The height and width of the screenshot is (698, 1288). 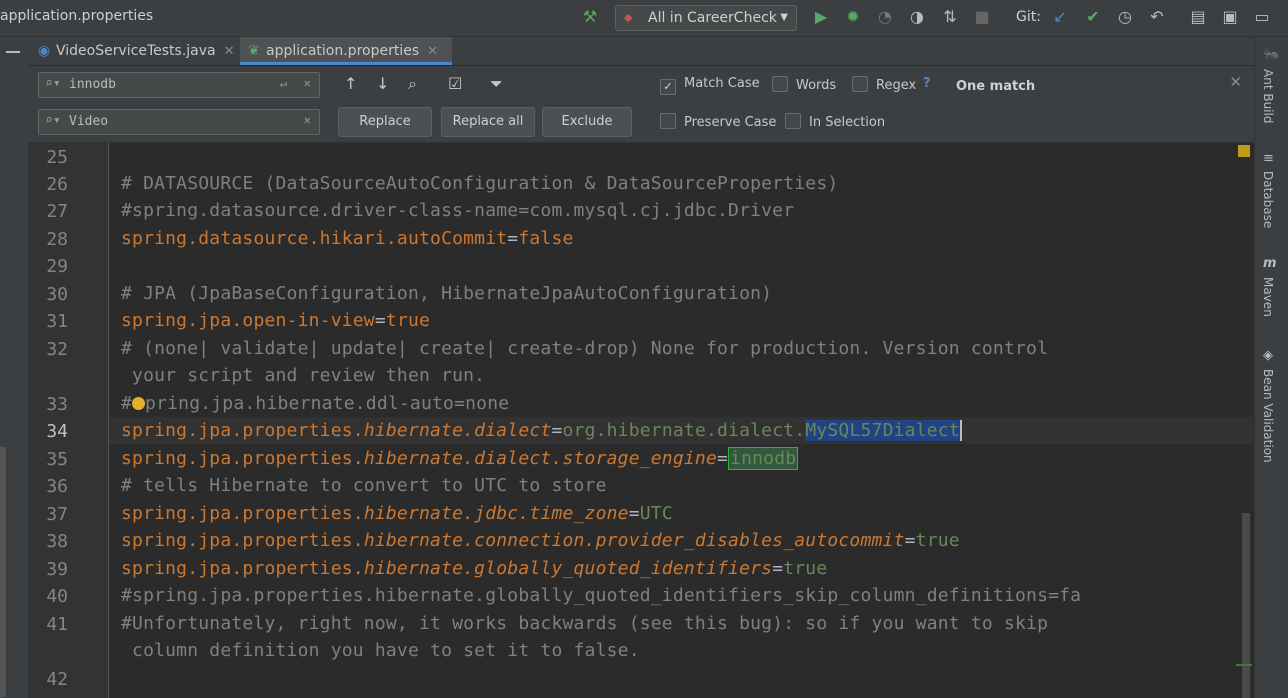 What do you see at coordinates (1268, 355) in the screenshot?
I see `bean-icon: ◈` at bounding box center [1268, 355].